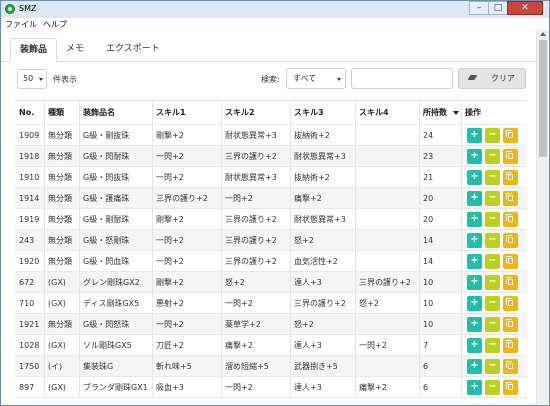 The image size is (550, 406). What do you see at coordinates (243, 324) in the screenshot?
I see `cell-skill2: 薬草学+2` at bounding box center [243, 324].